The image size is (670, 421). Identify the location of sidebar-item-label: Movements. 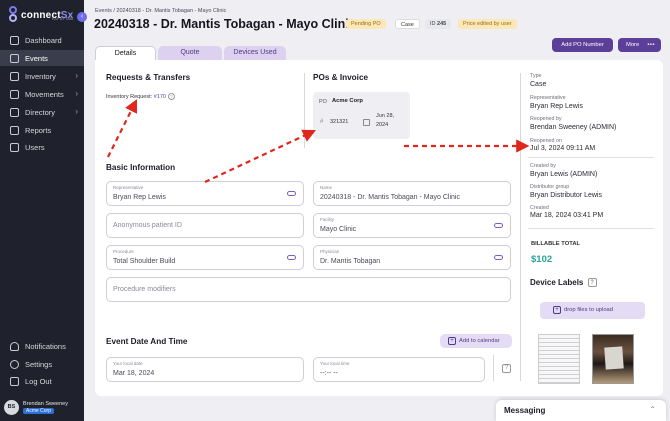
(44, 94).